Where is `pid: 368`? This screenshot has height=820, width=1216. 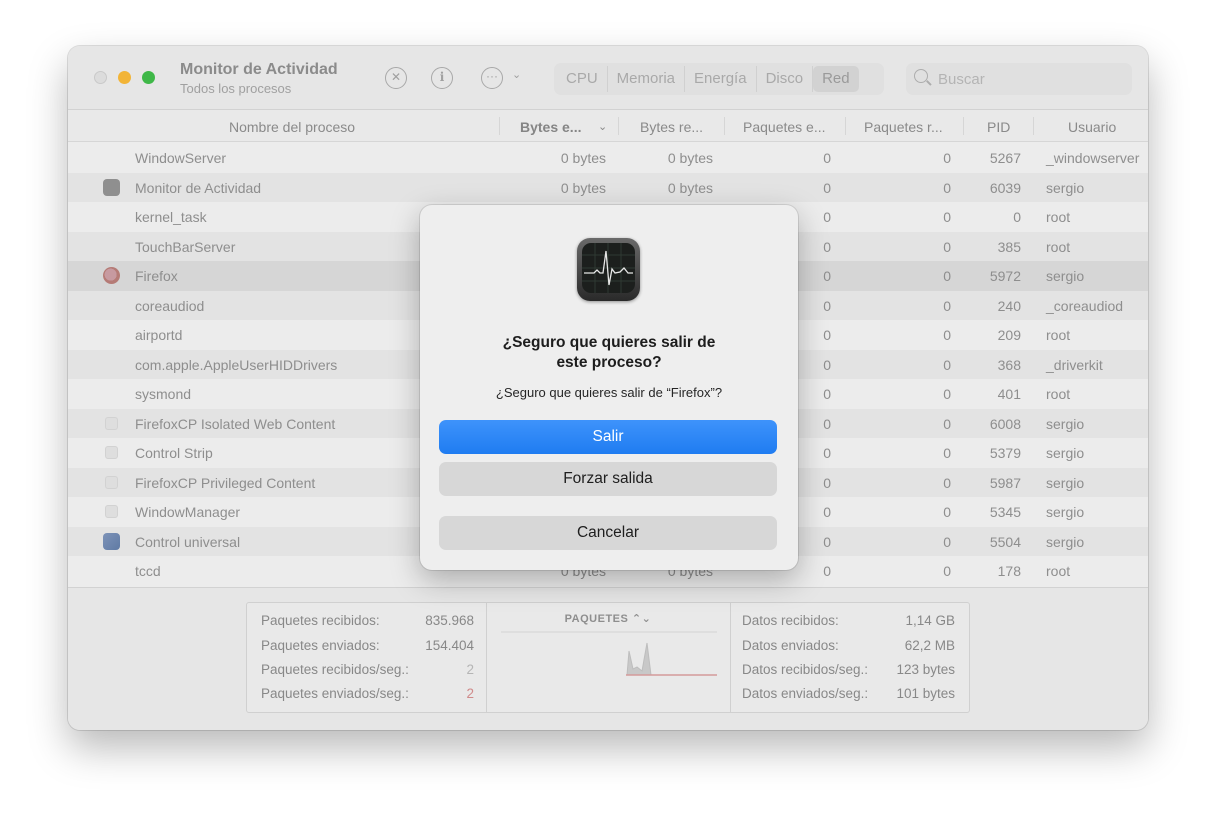 pid: 368 is located at coordinates (1009, 364).